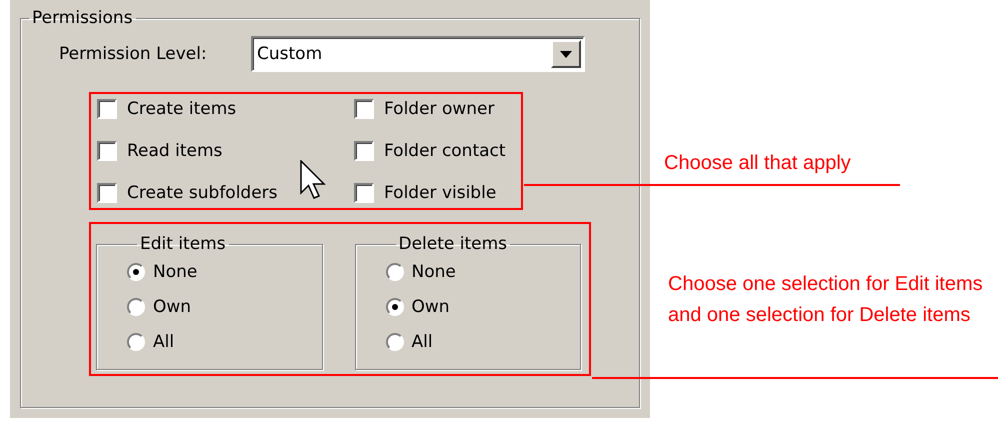 The width and height of the screenshot is (998, 421). I want to click on checkbox-label: Folder owner, so click(439, 109).